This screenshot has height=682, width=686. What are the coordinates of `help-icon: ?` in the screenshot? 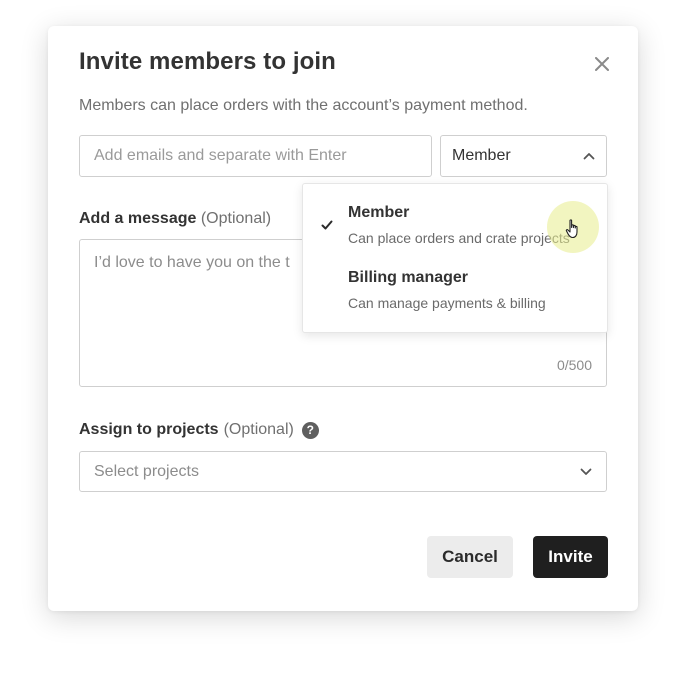 It's located at (310, 430).